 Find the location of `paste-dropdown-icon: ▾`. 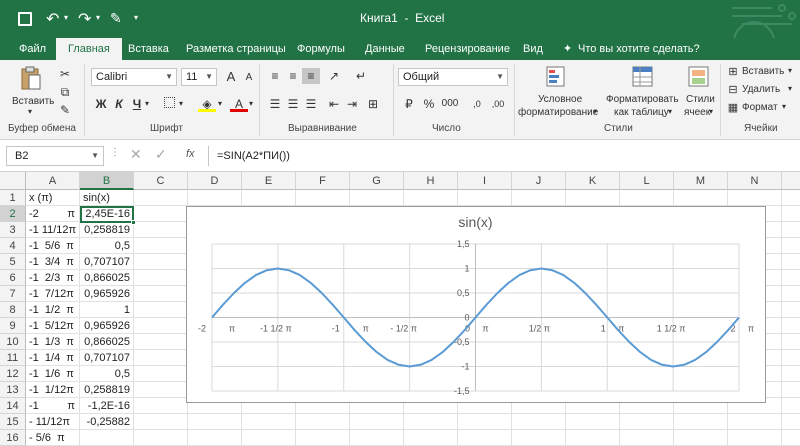

paste-dropdown-icon: ▾ is located at coordinates (30, 111).